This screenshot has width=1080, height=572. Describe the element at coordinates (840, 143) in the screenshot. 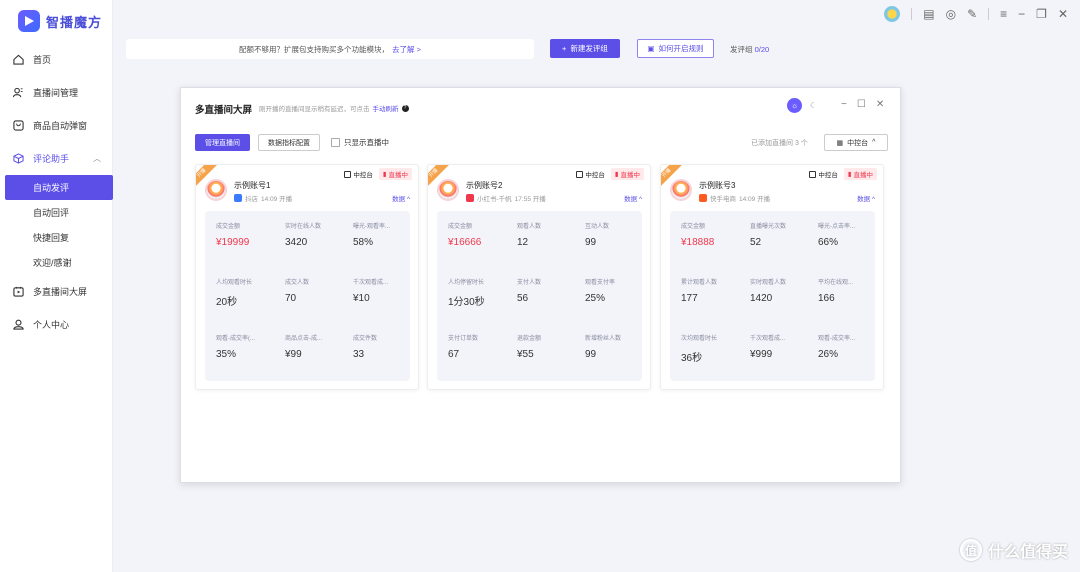

I see `control-panel-icon: ▦` at that location.